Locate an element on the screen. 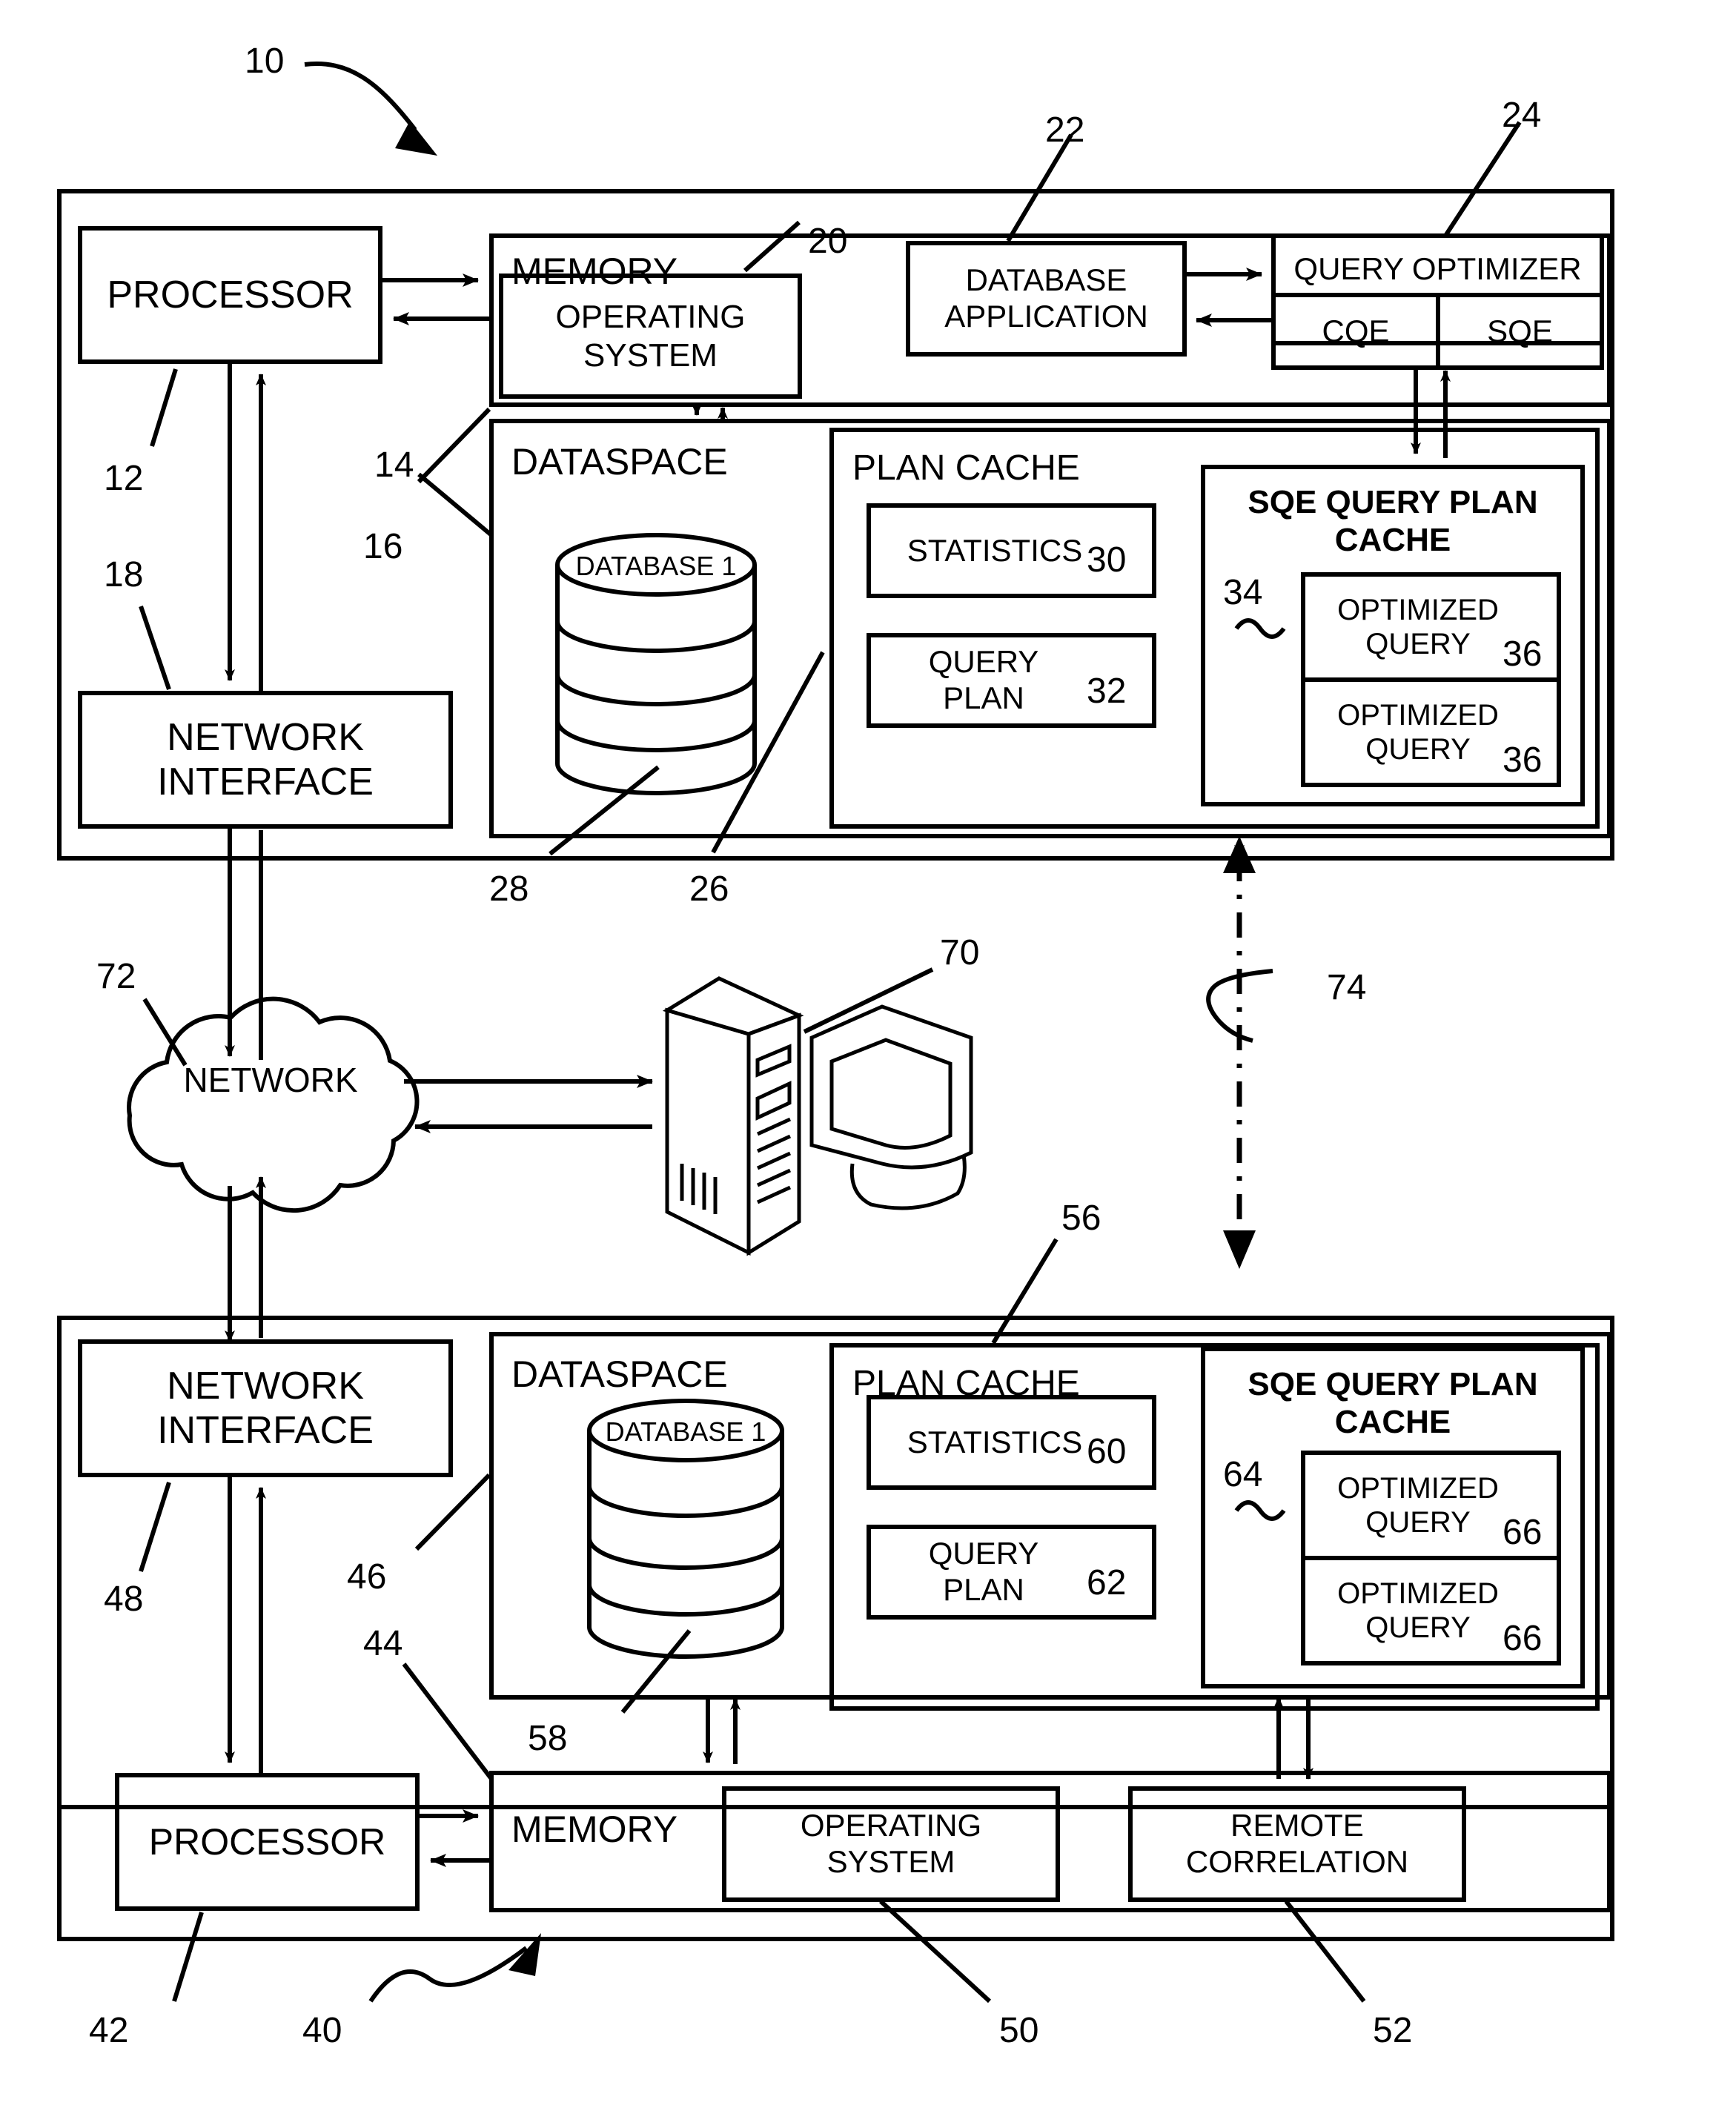  optimized-query-bottom-2: OPTIMIZED QUERY is located at coordinates (1418, 1610).